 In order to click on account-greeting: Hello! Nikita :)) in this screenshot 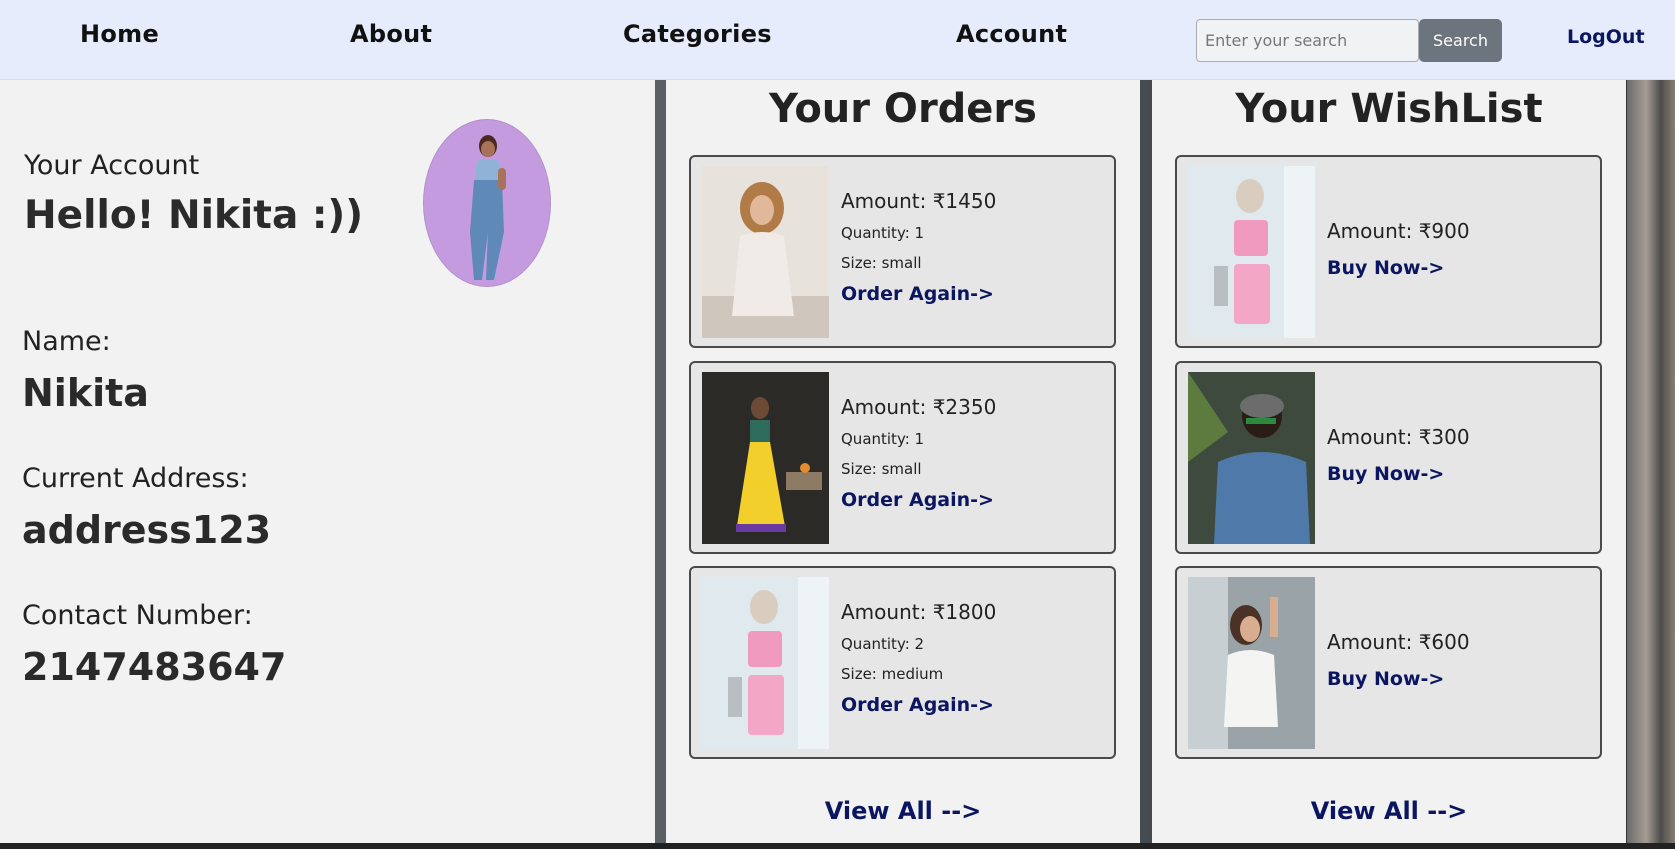, I will do `click(194, 215)`.